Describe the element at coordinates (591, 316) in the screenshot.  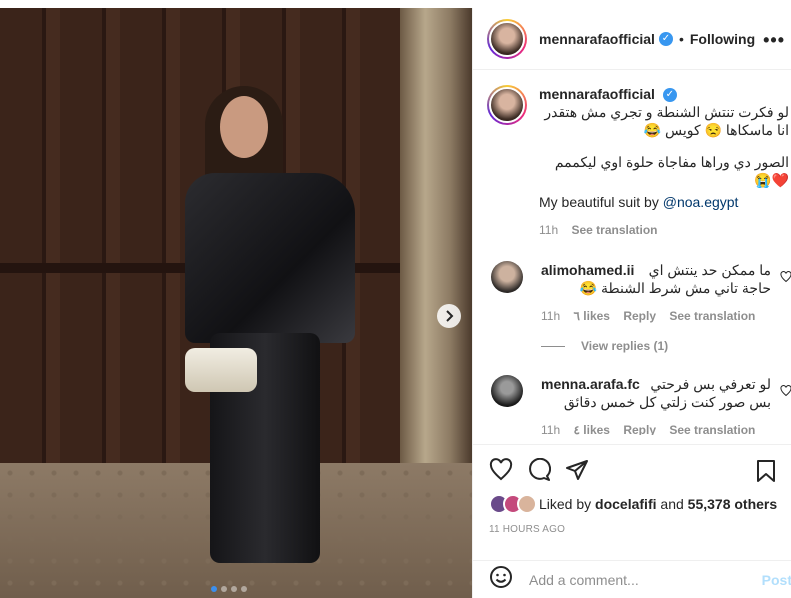
I see `comment-likes: ٦ likes` at that location.